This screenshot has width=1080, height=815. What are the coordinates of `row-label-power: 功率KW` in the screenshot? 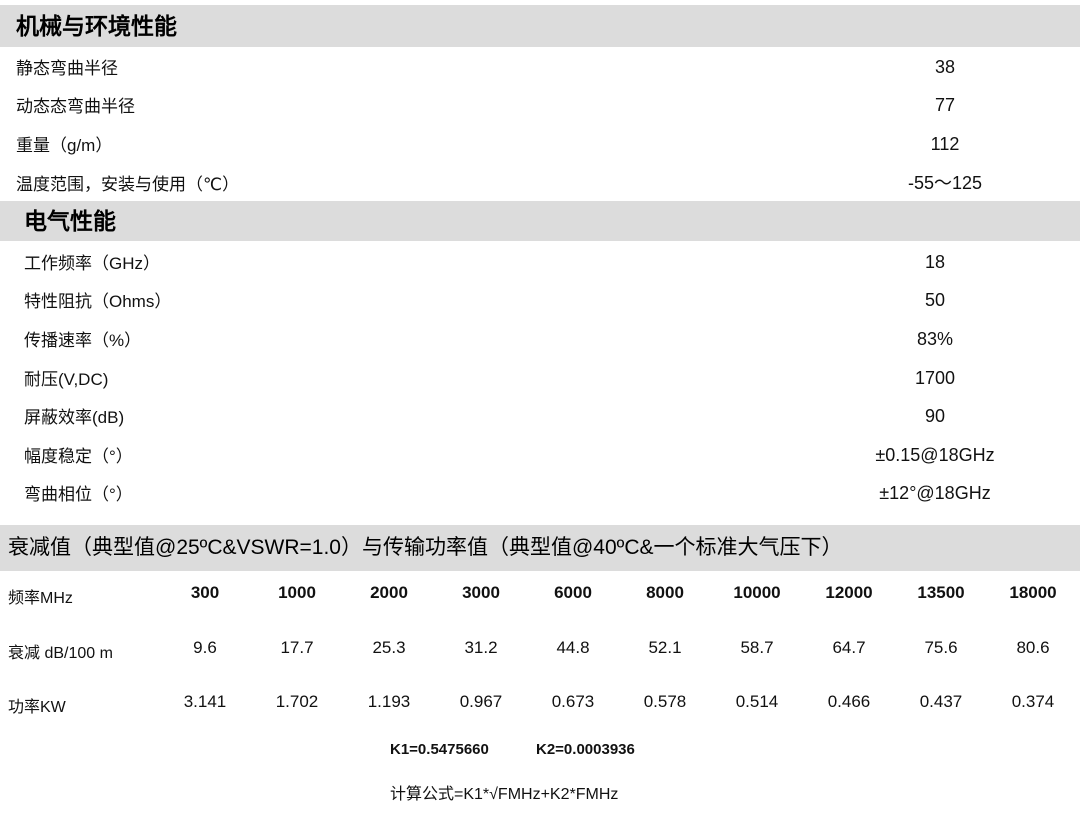 It's located at (37, 707).